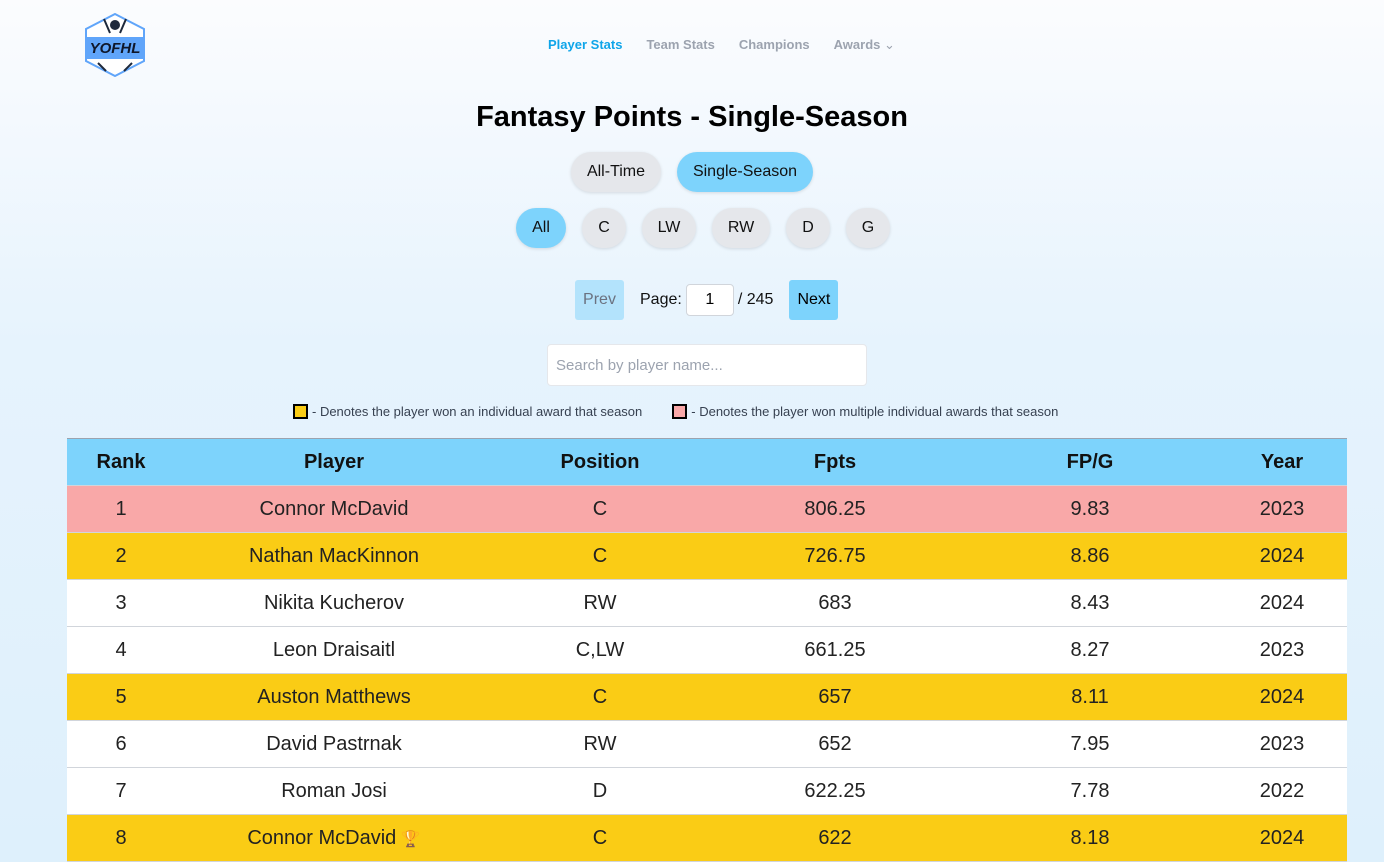  Describe the element at coordinates (741, 228) in the screenshot. I see `filter-rw: RW` at that location.